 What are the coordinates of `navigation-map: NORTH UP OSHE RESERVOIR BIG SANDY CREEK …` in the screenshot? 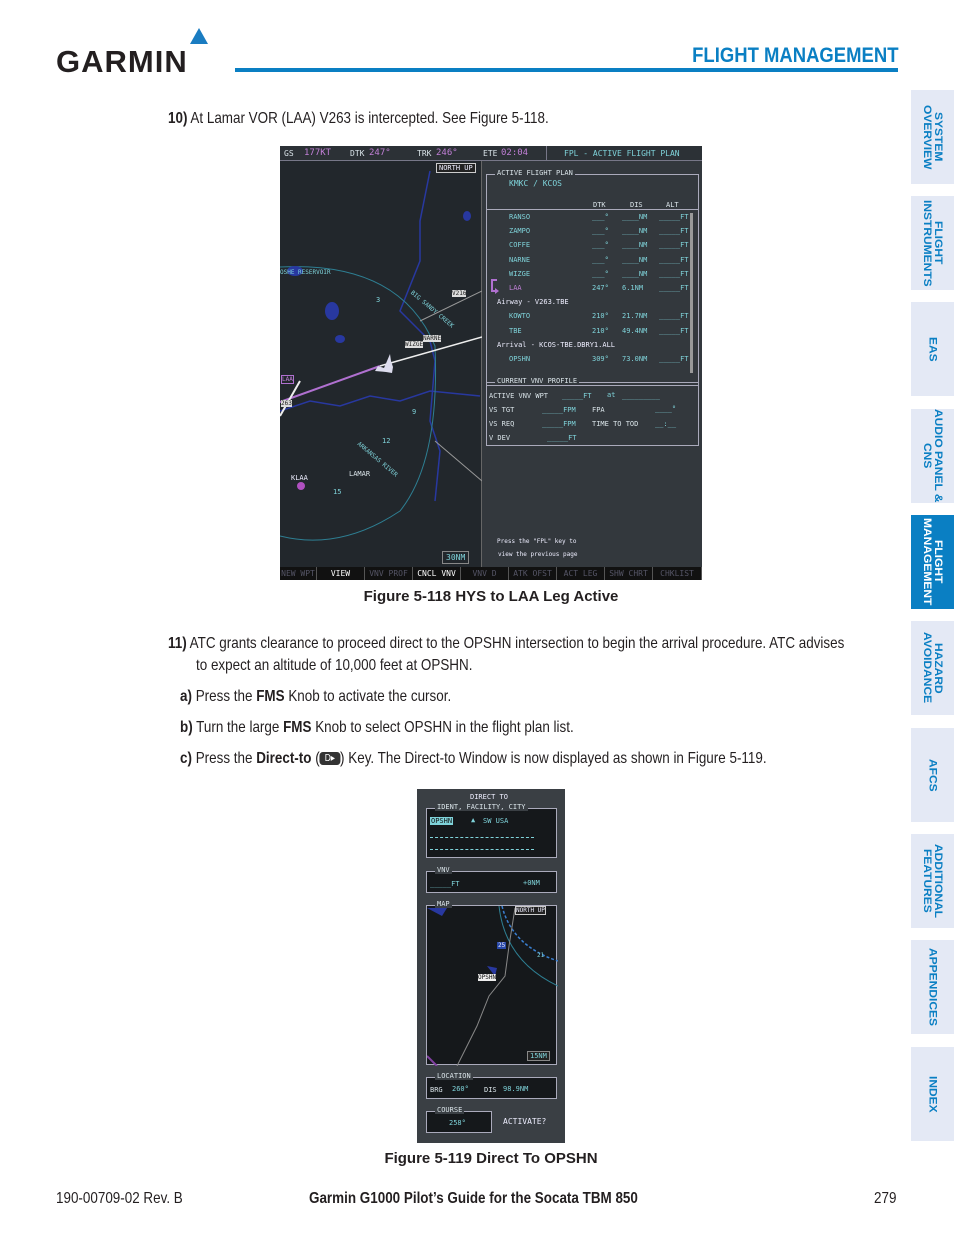 It's located at (381, 364).